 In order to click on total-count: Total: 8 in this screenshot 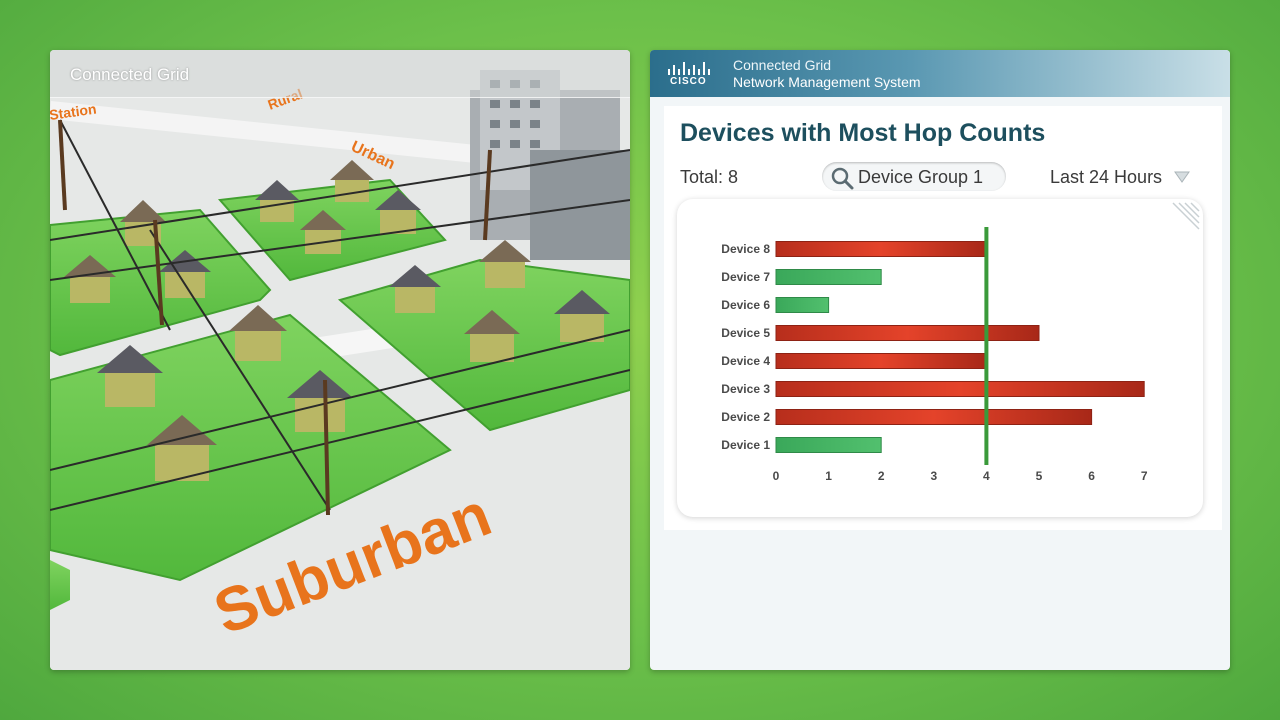, I will do `click(709, 177)`.